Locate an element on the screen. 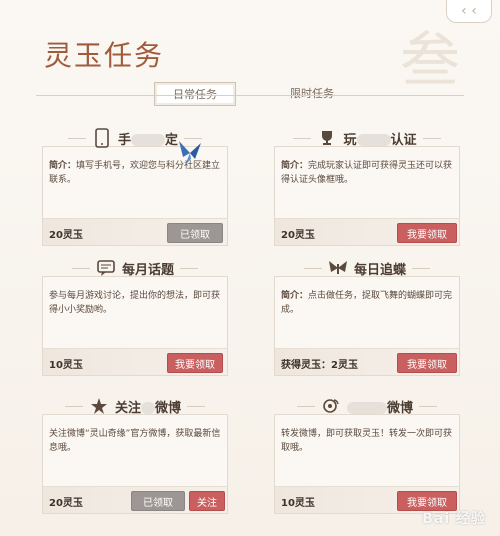 The height and width of the screenshot is (536, 500). page-title: 灵玉任务 is located at coordinates (104, 55).